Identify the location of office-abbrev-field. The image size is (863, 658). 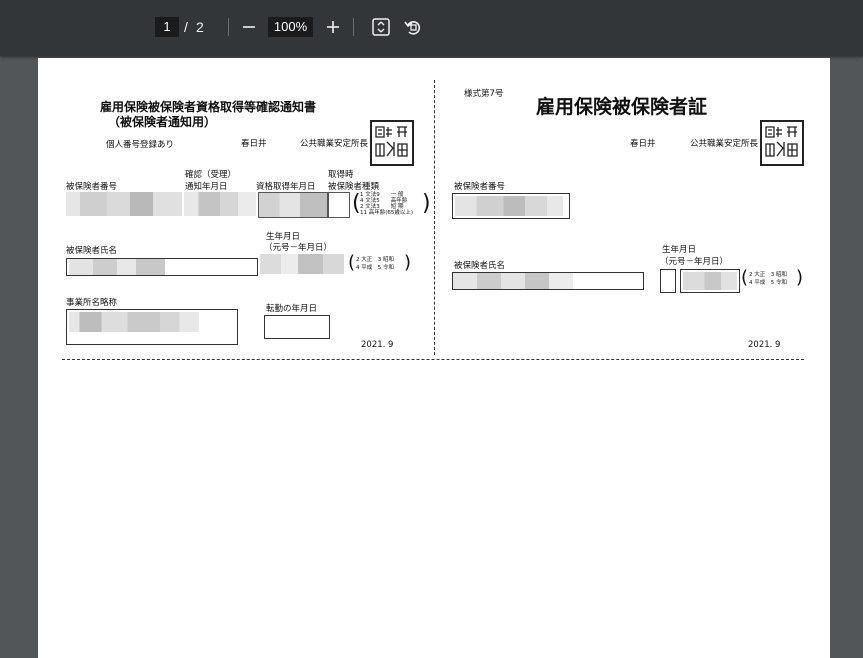
(152, 327).